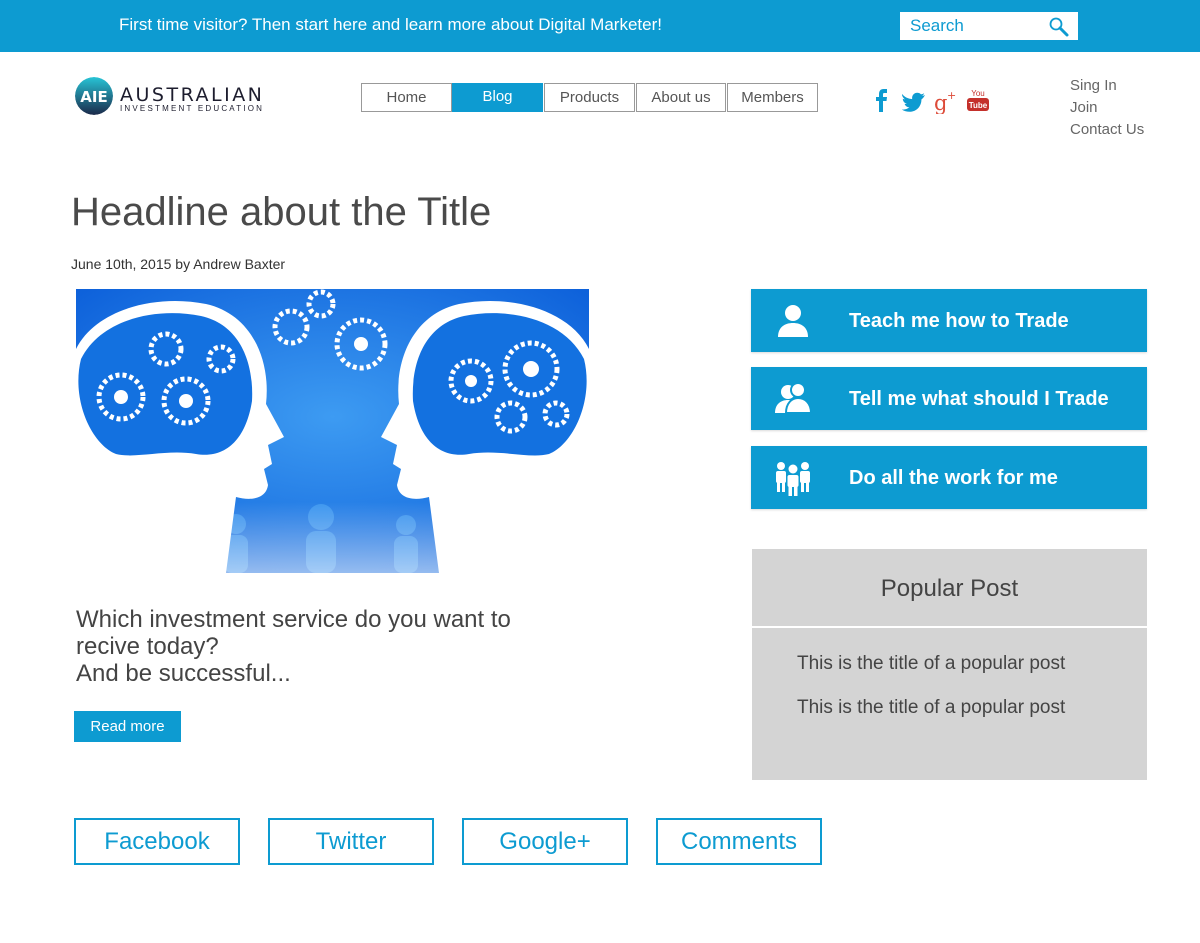 This screenshot has height=943, width=1200. I want to click on search-box, so click(989, 26).